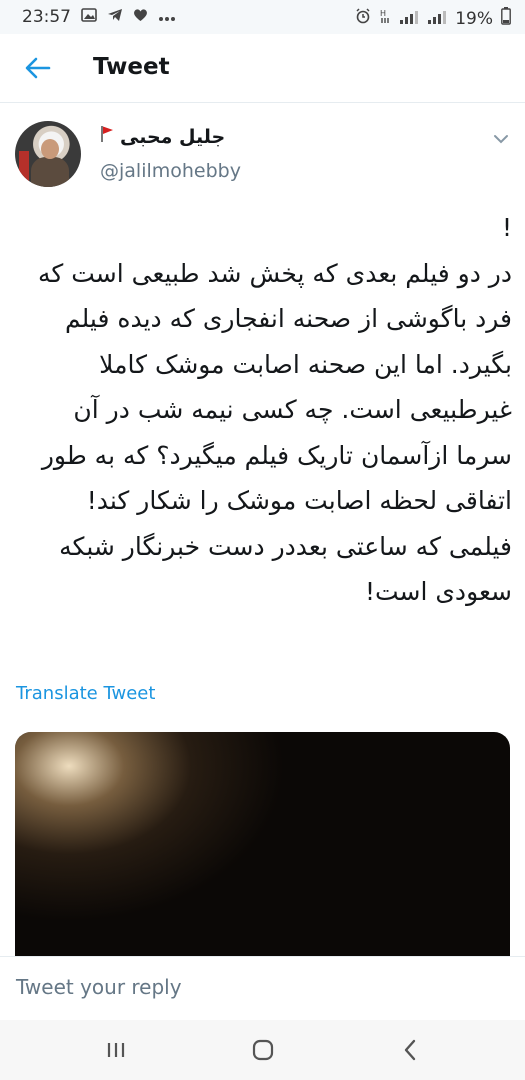 This screenshot has width=525, height=1080. Describe the element at coordinates (262, 68) in the screenshot. I see `app-bar: Tweet` at that location.